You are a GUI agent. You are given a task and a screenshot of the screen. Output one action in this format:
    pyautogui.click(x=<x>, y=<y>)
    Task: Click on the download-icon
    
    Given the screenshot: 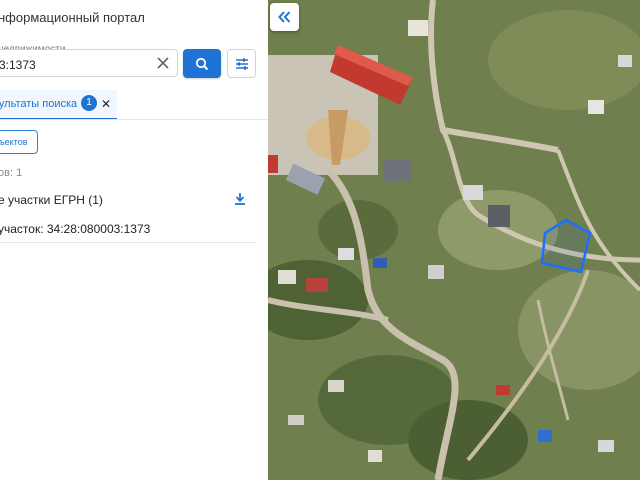 What is the action you would take?
    pyautogui.click(x=240, y=199)
    